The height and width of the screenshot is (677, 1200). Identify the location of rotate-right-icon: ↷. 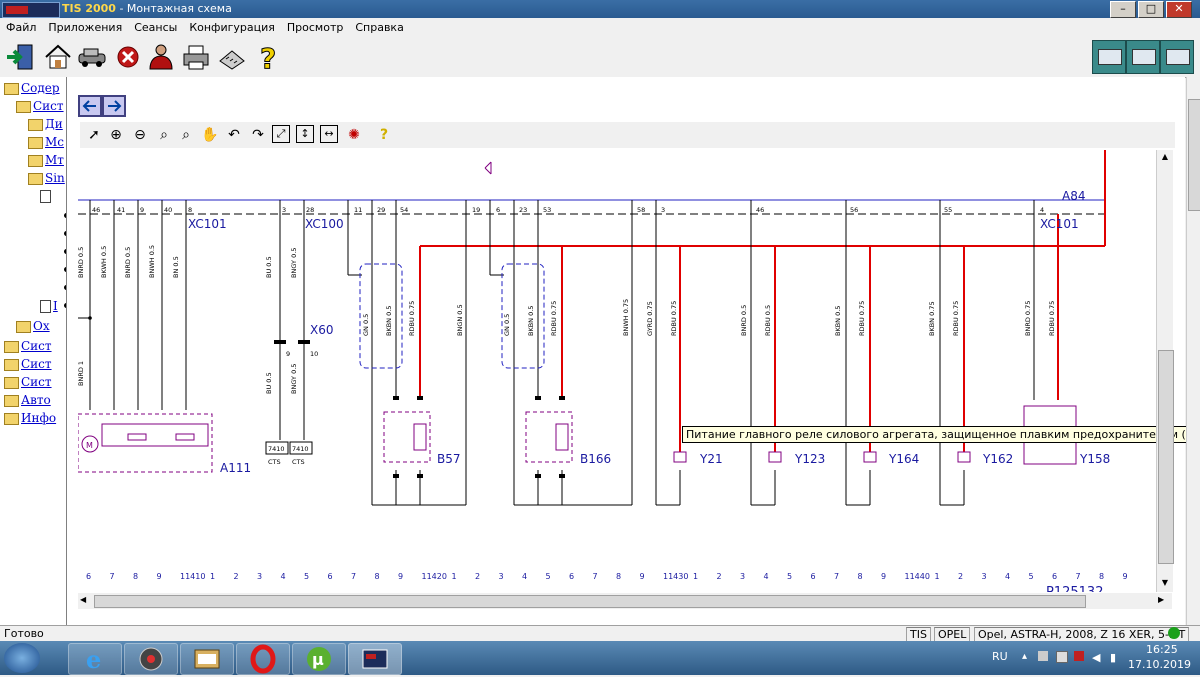
(258, 135).